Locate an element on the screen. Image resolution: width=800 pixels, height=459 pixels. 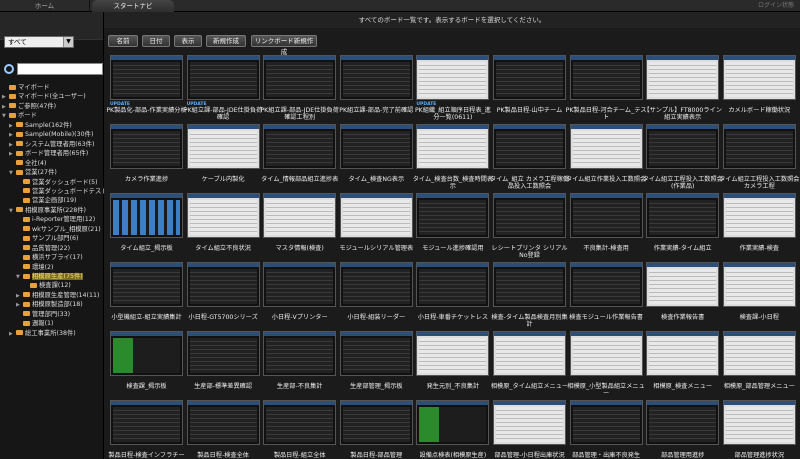
chevron-down-icon: ▼ is located at coordinates (68, 42).